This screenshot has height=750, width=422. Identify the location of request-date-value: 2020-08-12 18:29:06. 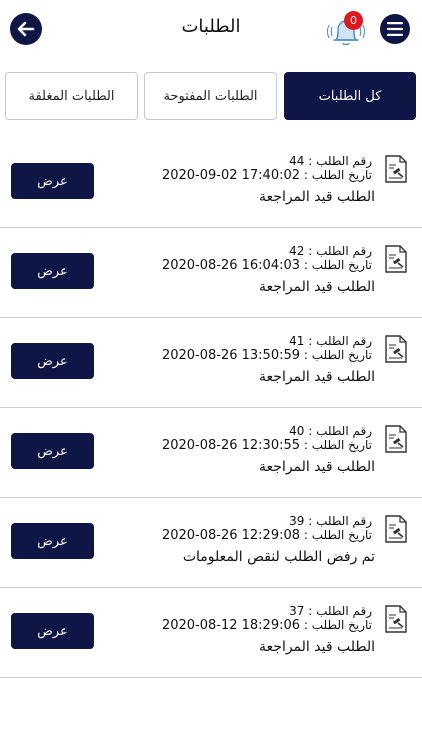
(231, 625).